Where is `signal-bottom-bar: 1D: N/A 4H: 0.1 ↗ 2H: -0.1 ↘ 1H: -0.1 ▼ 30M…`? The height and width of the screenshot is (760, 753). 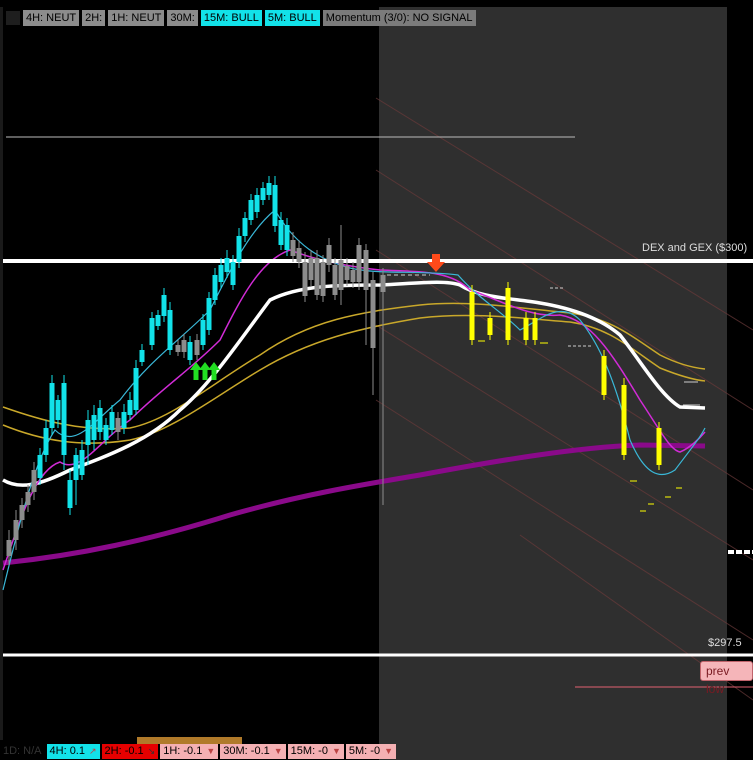 signal-bottom-bar: 1D: N/A 4H: 0.1 ↗ 2H: -0.1 ↘ 1H: -0.1 ▼ 30M… is located at coordinates (199, 751).